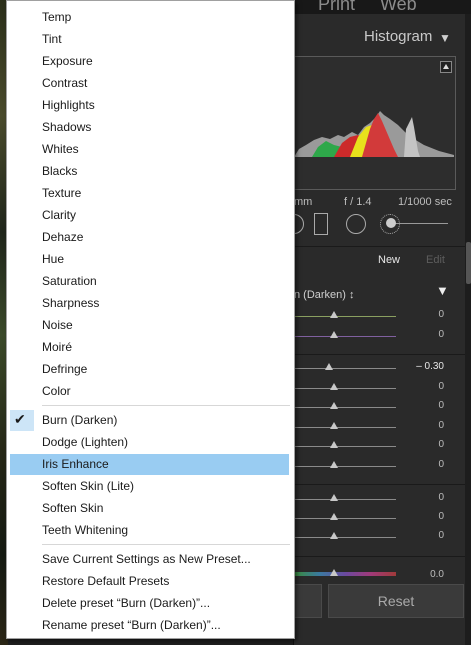  What do you see at coordinates (149, 259) in the screenshot?
I see `menu-item-hue: Hue` at bounding box center [149, 259].